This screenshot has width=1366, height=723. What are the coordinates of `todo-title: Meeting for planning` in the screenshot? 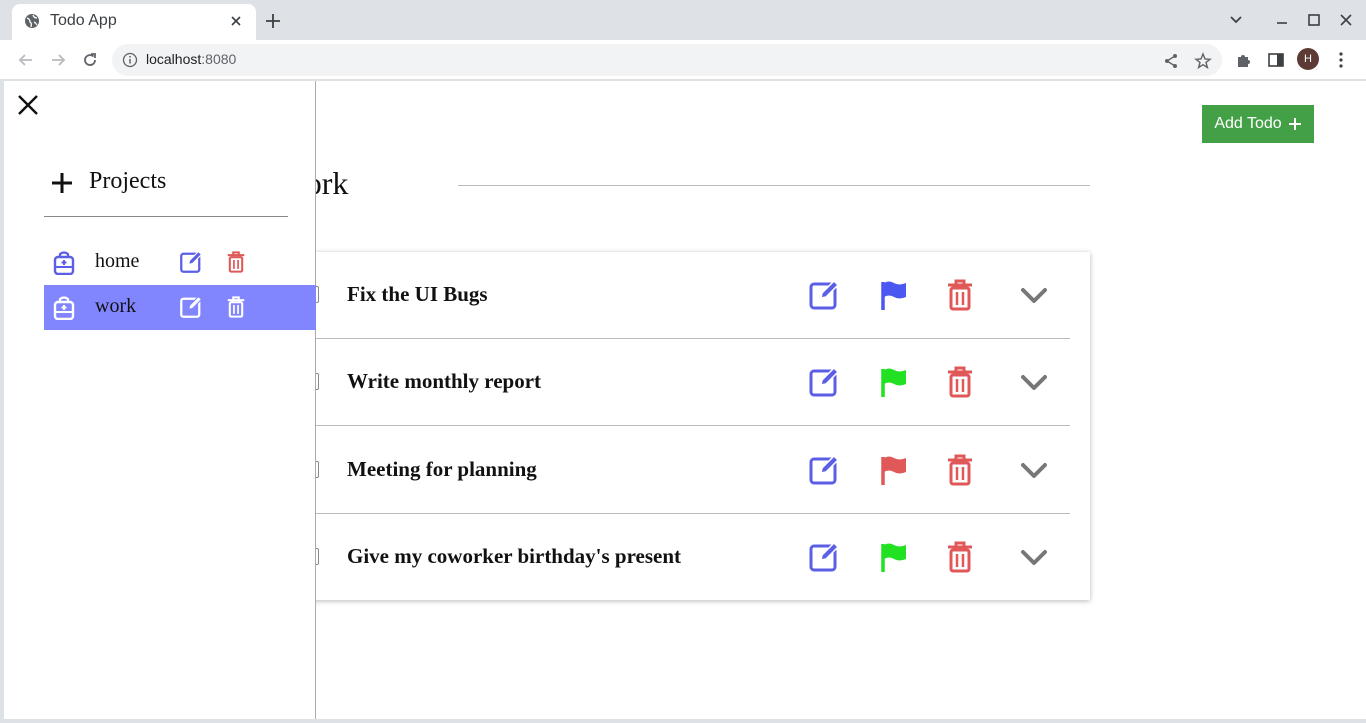 It's located at (442, 469).